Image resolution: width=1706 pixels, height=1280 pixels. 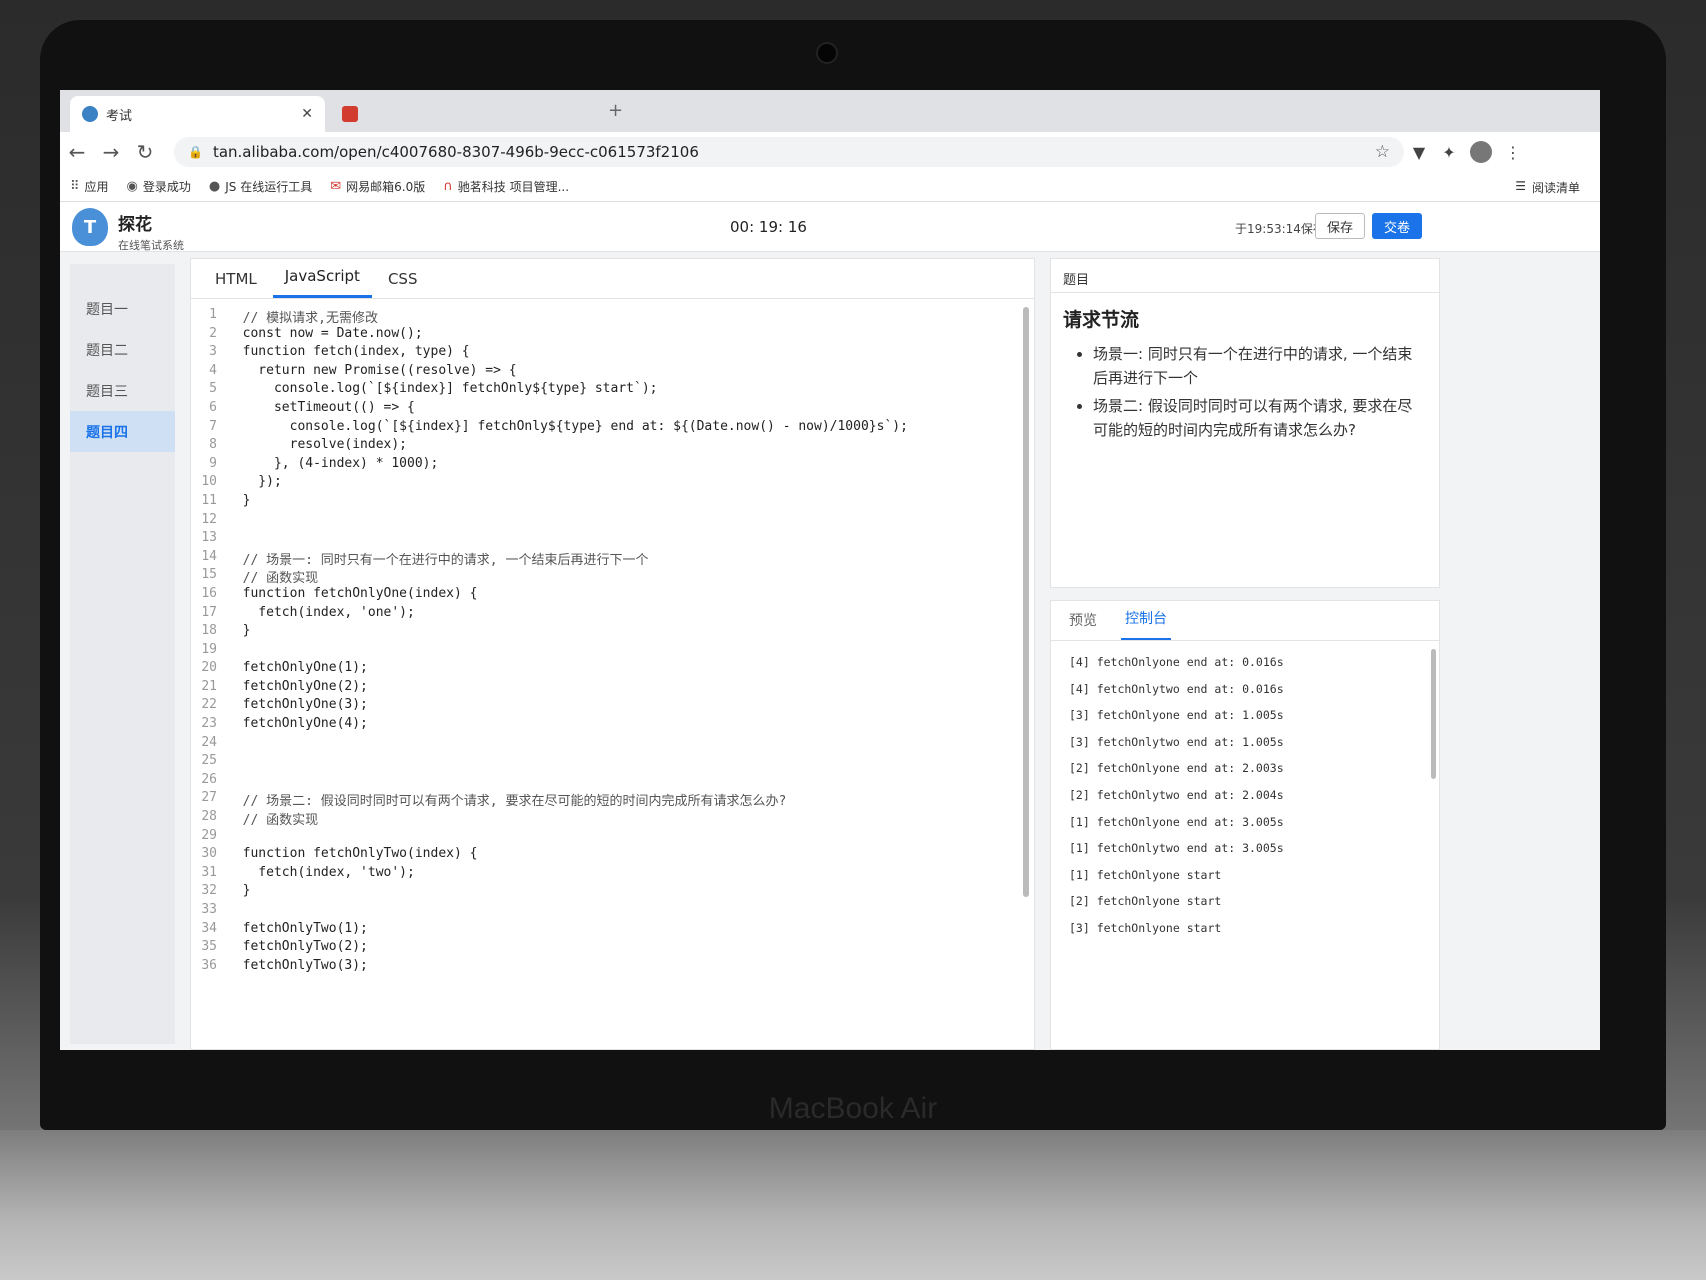 I want to click on tab-html: HTML, so click(x=236, y=284).